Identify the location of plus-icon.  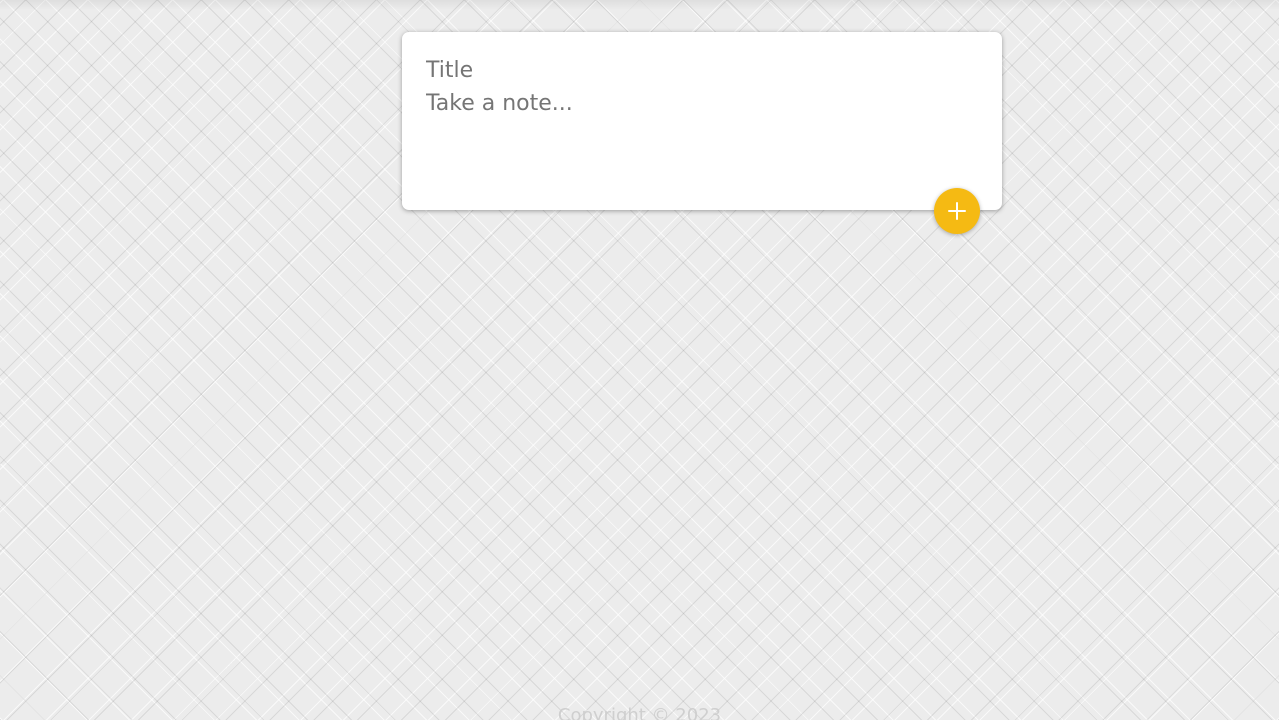
(957, 211).